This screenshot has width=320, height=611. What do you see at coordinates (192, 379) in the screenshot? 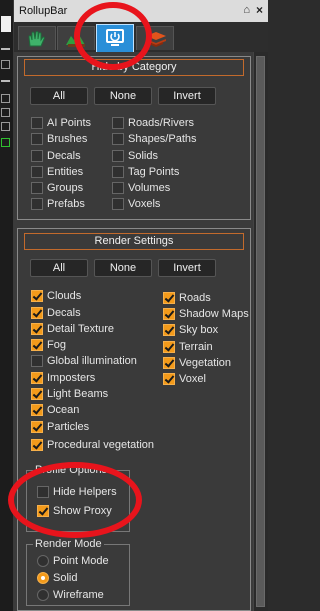
I see `checkbox-label: Voxel` at bounding box center [192, 379].